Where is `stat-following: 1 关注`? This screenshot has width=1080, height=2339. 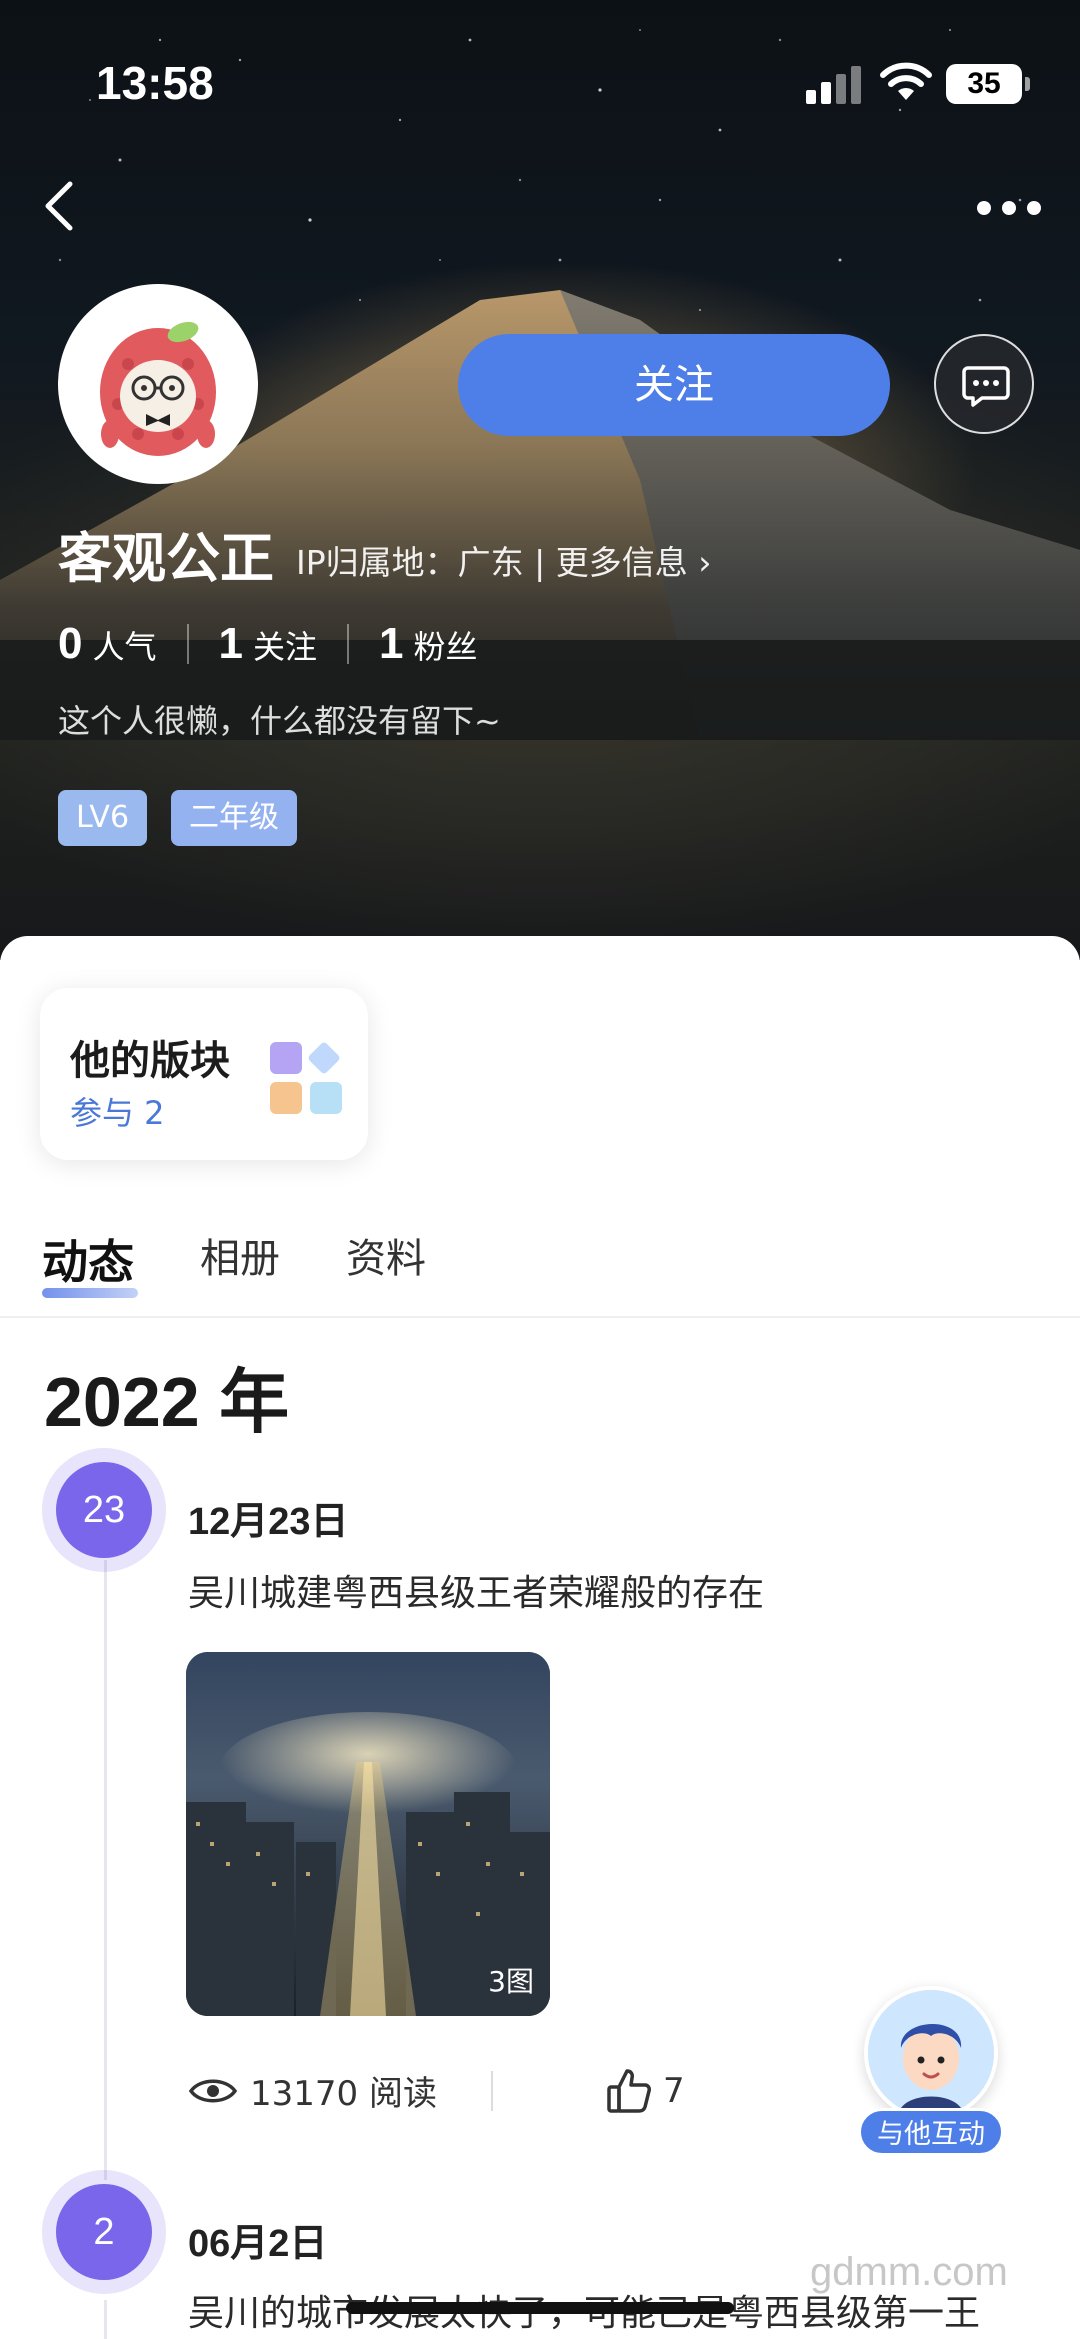
stat-following: 1 关注 is located at coordinates (268, 644).